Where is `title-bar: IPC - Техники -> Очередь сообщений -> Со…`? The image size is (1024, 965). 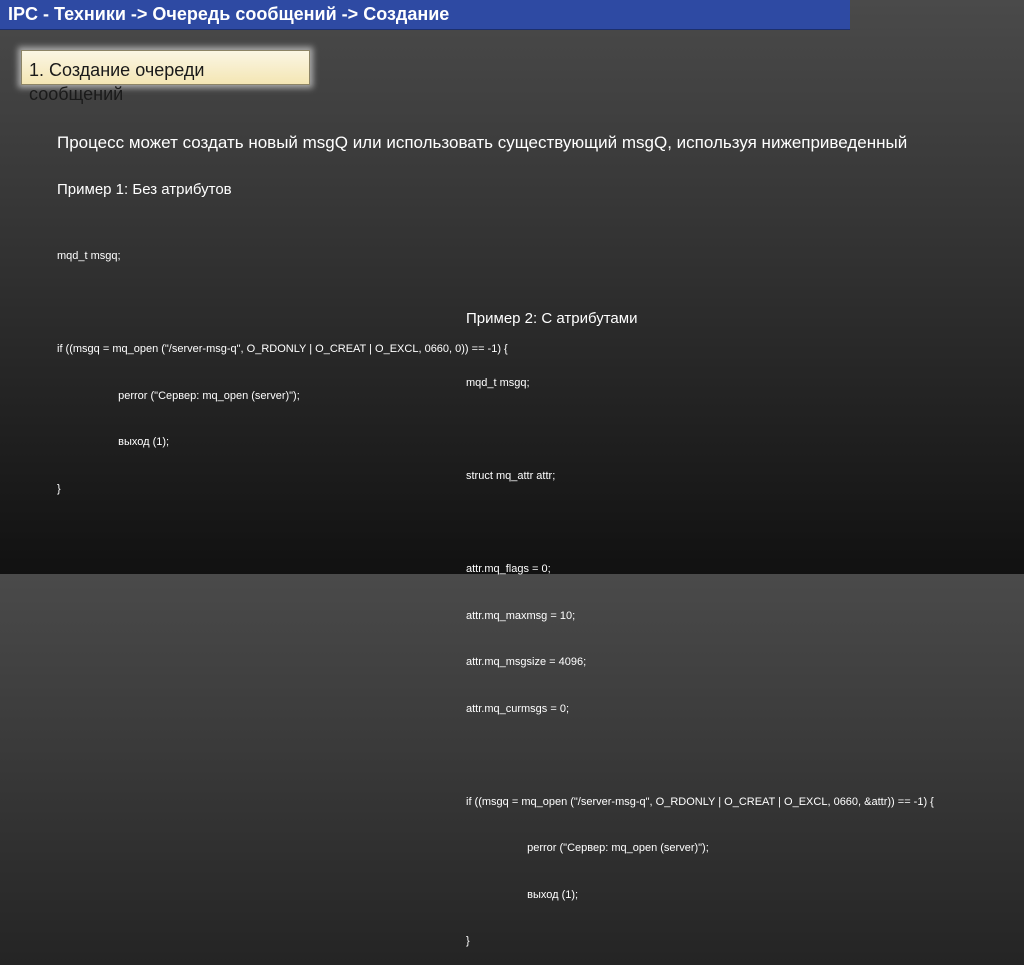 title-bar: IPC - Техники -> Очередь сообщений -> Со… is located at coordinates (425, 15).